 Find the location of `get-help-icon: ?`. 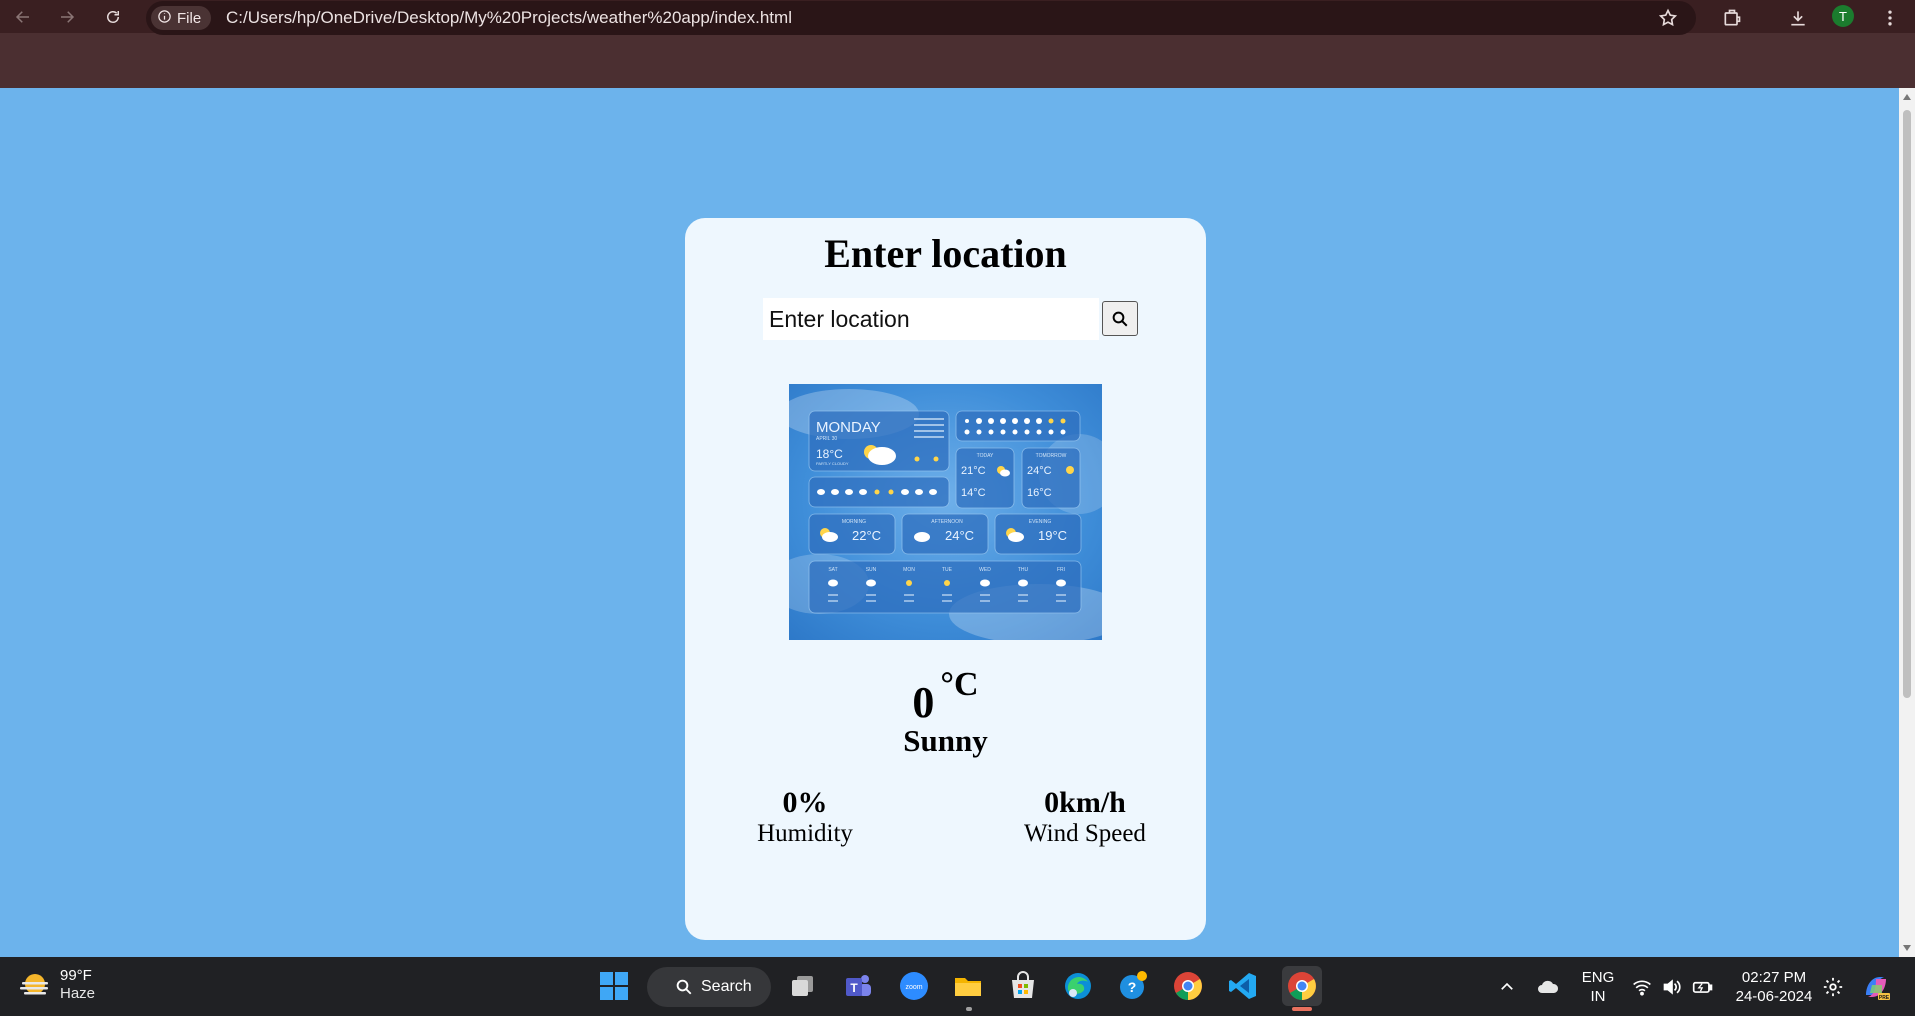

get-help-icon: ? is located at coordinates (1133, 986).